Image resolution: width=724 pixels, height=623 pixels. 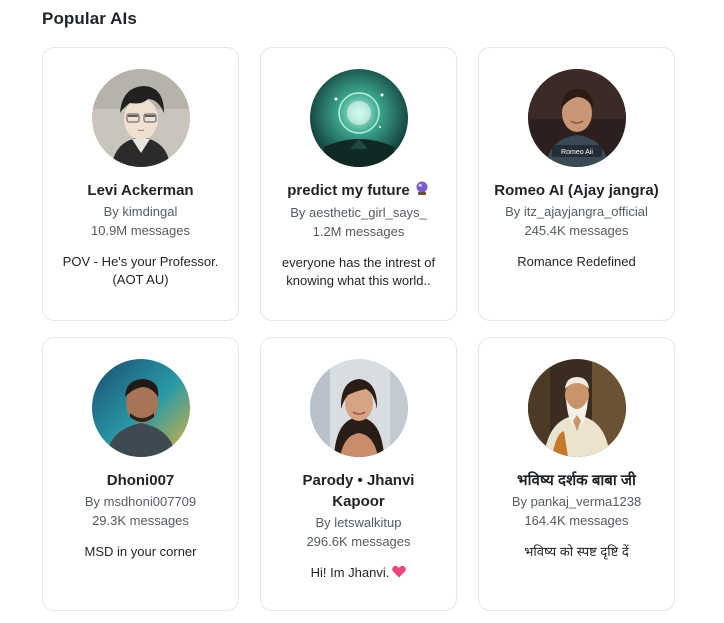 What do you see at coordinates (358, 491) in the screenshot?
I see `ai-name: Parody • Jhanvi Kapoor` at bounding box center [358, 491].